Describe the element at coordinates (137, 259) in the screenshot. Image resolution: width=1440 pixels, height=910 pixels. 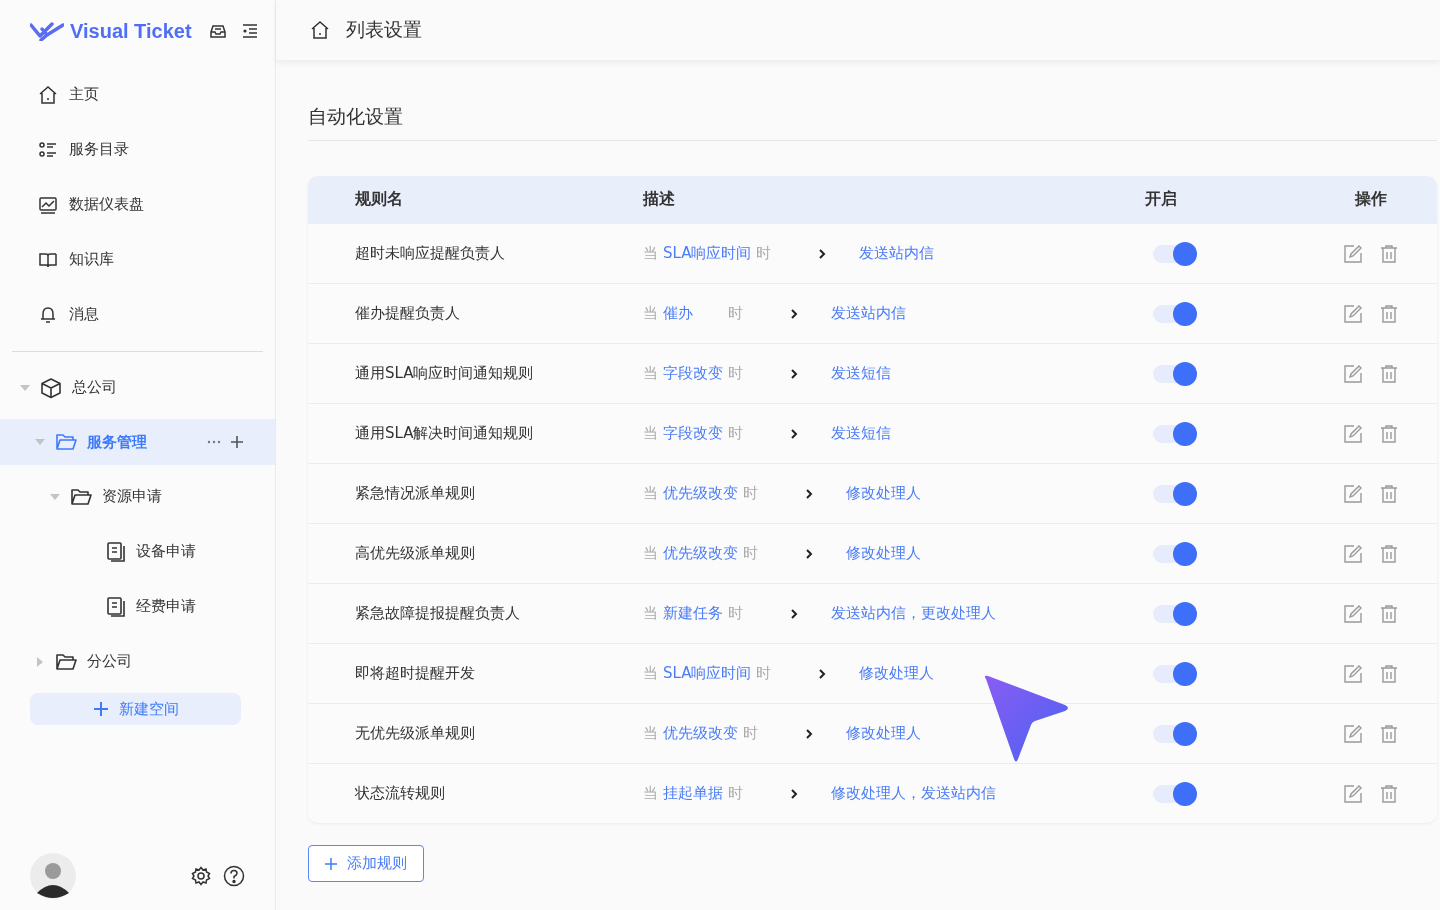
I see `nav-item: 知识库` at that location.